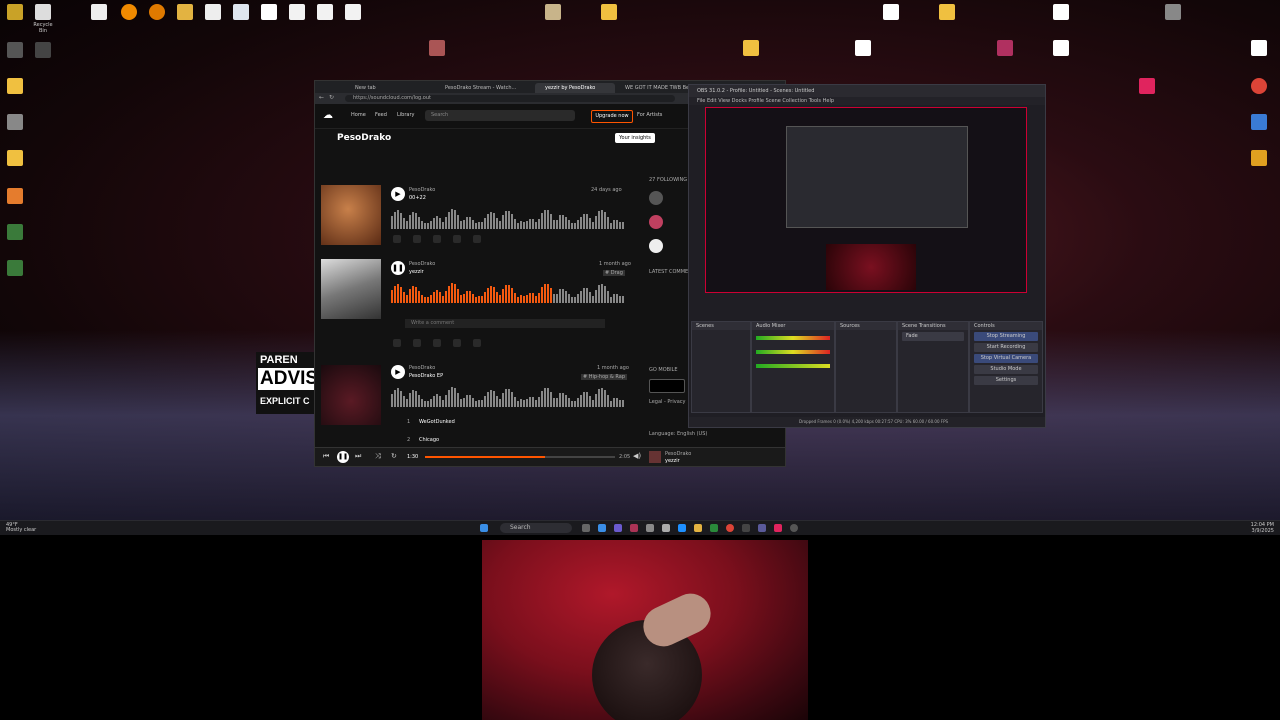 Image resolution: width=1280 pixels, height=720 pixels. Describe the element at coordinates (866, 200) in the screenshot. I see `obs-preview` at that location.